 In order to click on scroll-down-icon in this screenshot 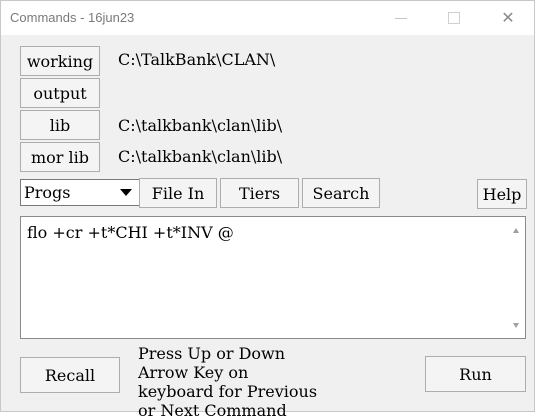, I will do `click(516, 325)`.